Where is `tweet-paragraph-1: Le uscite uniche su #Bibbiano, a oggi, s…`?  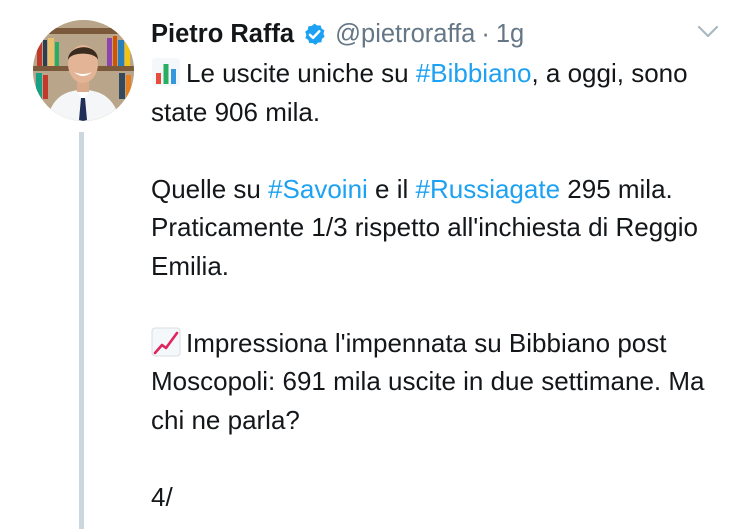 tweet-paragraph-1: Le uscite uniche su #Bibbiano, a oggi, s… is located at coordinates (441, 92).